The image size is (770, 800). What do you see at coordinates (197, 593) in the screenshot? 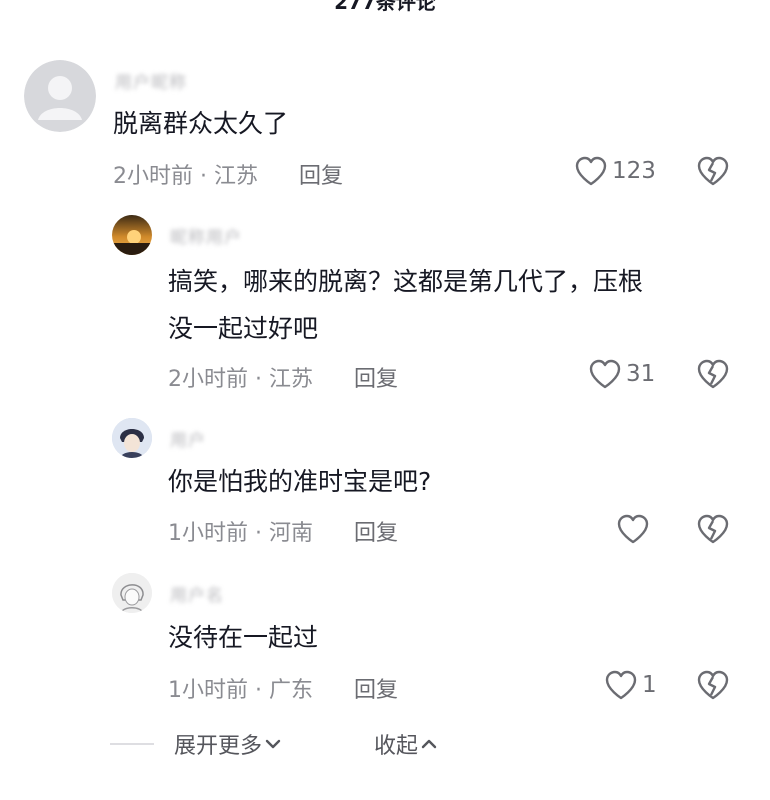
I see `reply-username: 用户名` at bounding box center [197, 593].